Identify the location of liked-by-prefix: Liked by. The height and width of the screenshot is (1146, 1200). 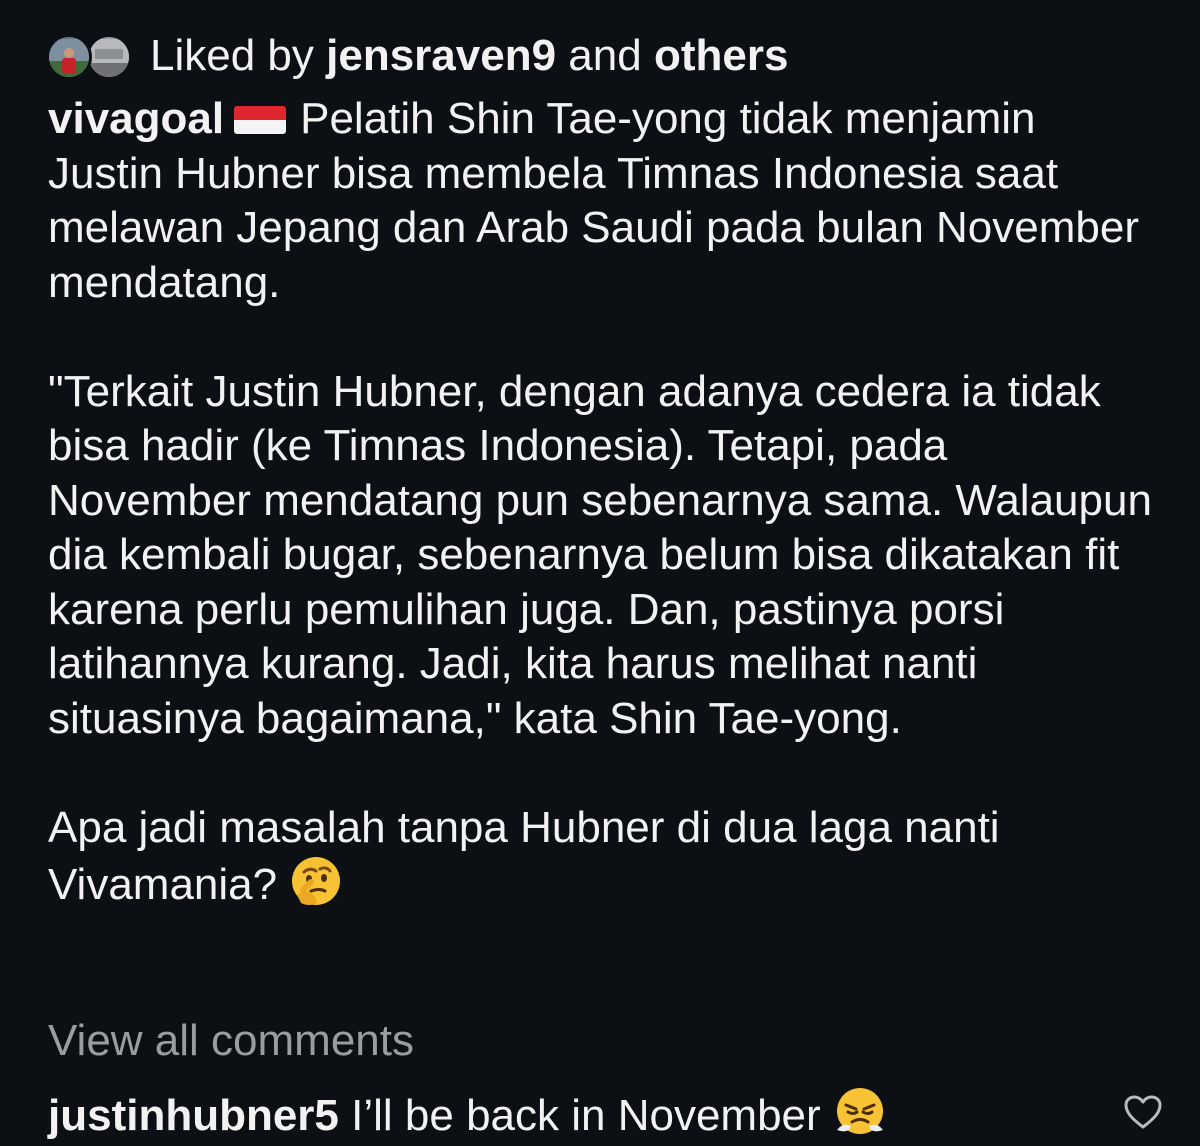
(232, 55).